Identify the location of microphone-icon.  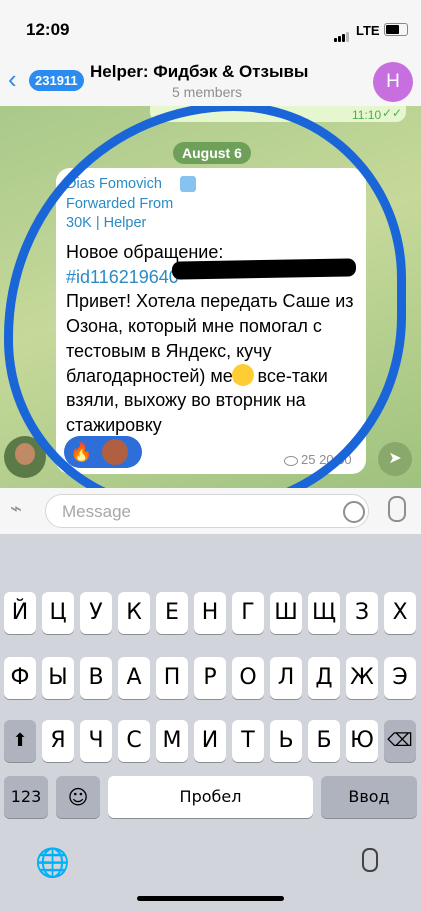
(397, 509).